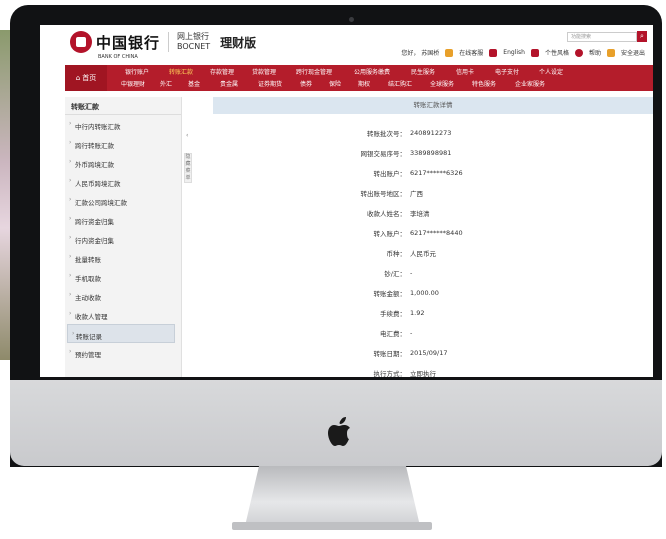 The width and height of the screenshot is (666, 539). What do you see at coordinates (390, 174) in the screenshot?
I see `detail-label: 转出账户：` at bounding box center [390, 174].